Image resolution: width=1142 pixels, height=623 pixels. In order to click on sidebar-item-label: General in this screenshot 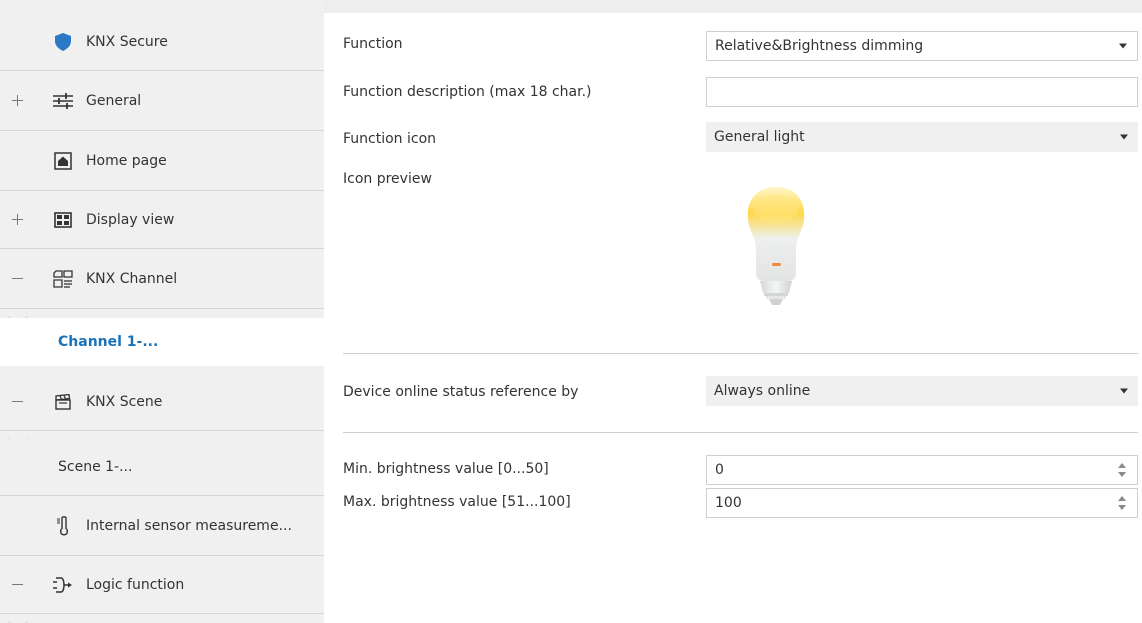, I will do `click(114, 100)`.